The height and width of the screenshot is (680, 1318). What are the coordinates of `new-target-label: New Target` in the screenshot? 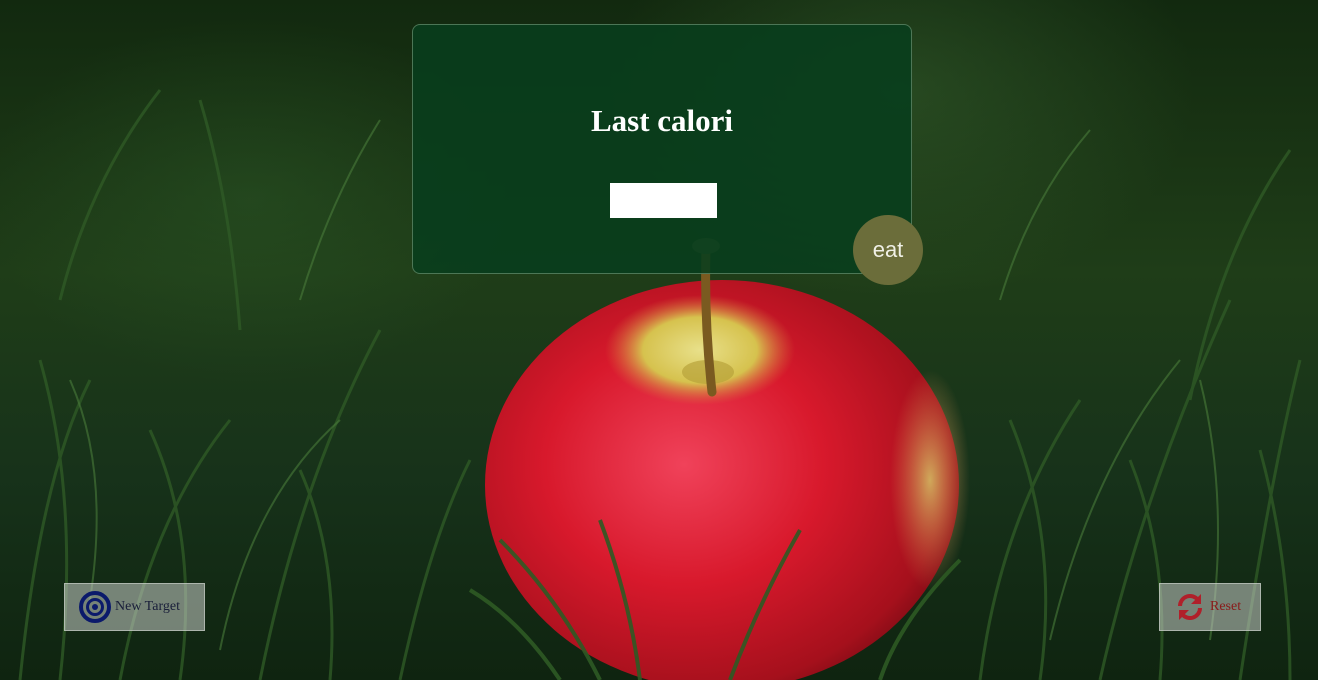 It's located at (147, 606).